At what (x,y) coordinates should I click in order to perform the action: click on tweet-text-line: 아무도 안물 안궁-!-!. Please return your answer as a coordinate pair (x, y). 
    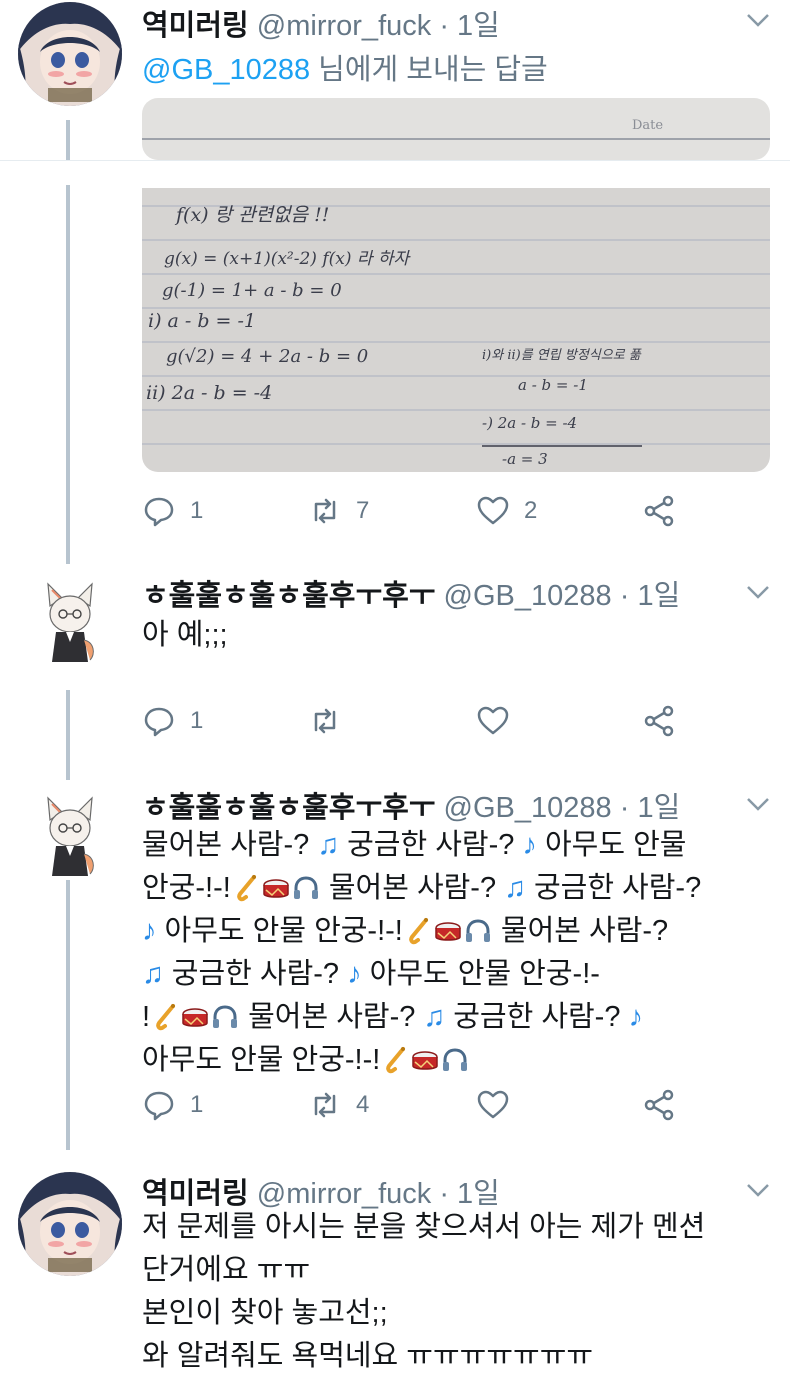
    Looking at the image, I should click on (452, 1060).